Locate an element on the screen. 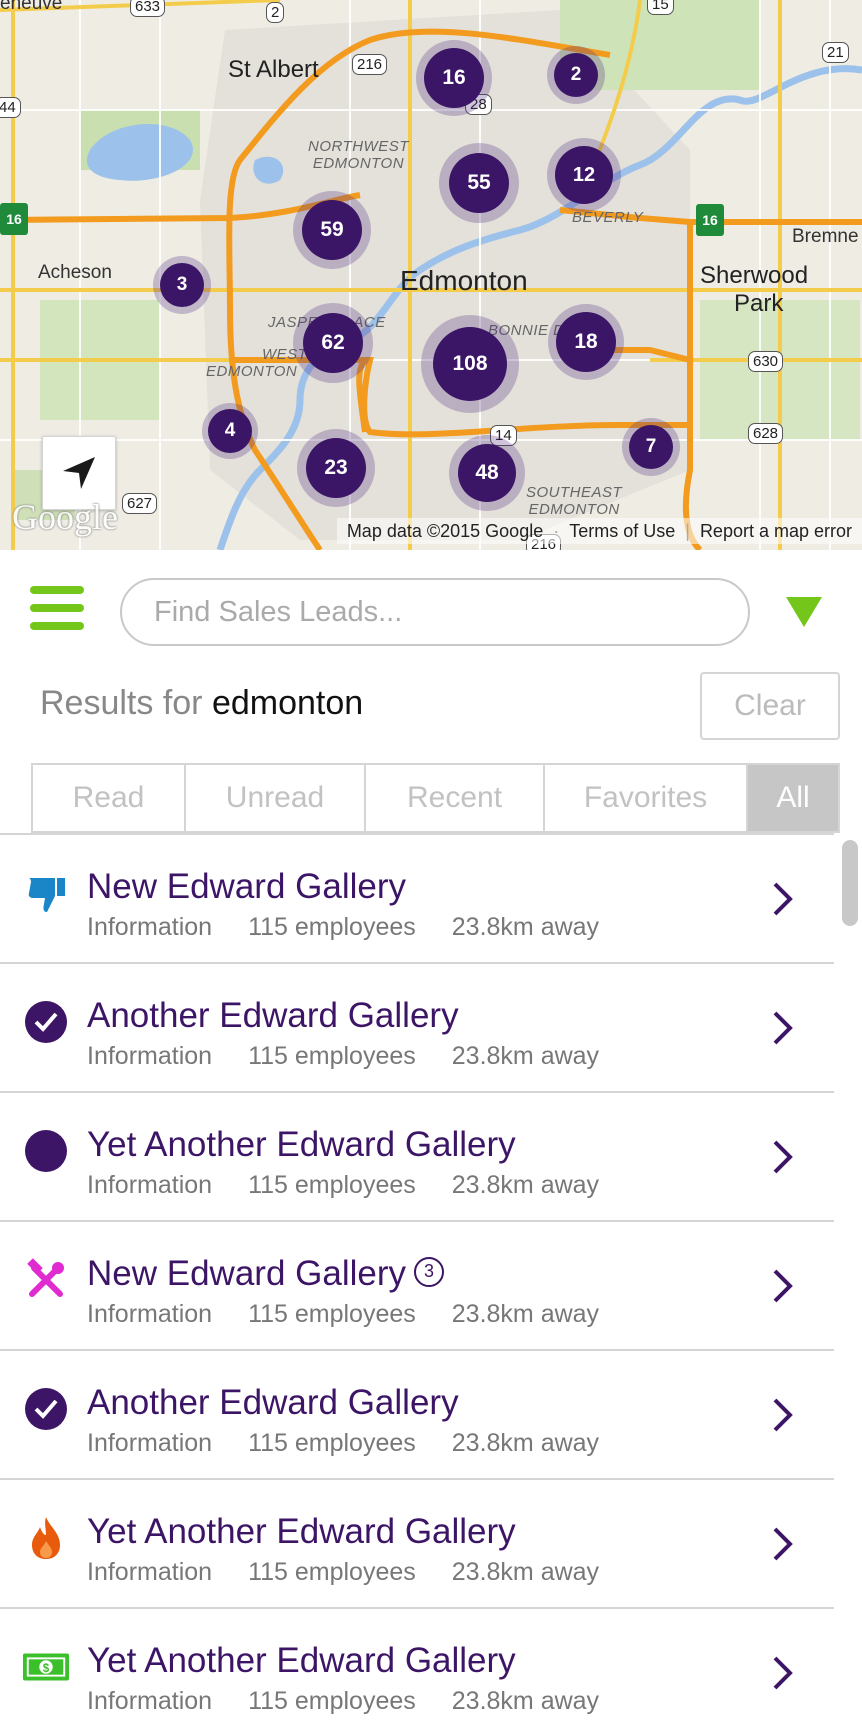 This screenshot has height=1734, width=862. search-input is located at coordinates (435, 612).